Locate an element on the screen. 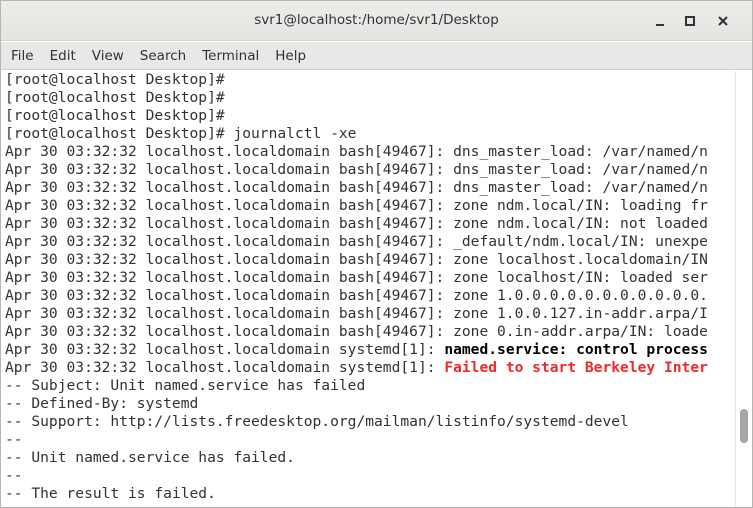 The height and width of the screenshot is (508, 753). line-text: [root@localhost Desktop]# journalctl -xe is located at coordinates (181, 133).